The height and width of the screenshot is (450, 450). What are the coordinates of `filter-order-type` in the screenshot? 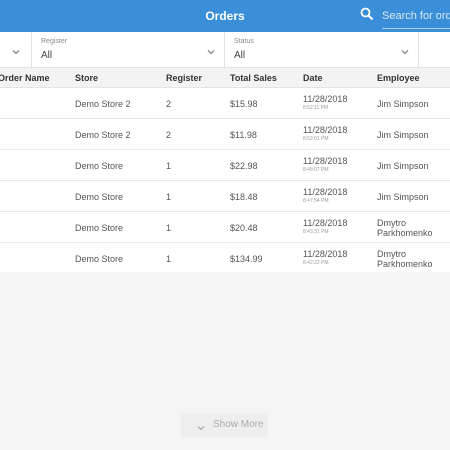 It's located at (16, 49).